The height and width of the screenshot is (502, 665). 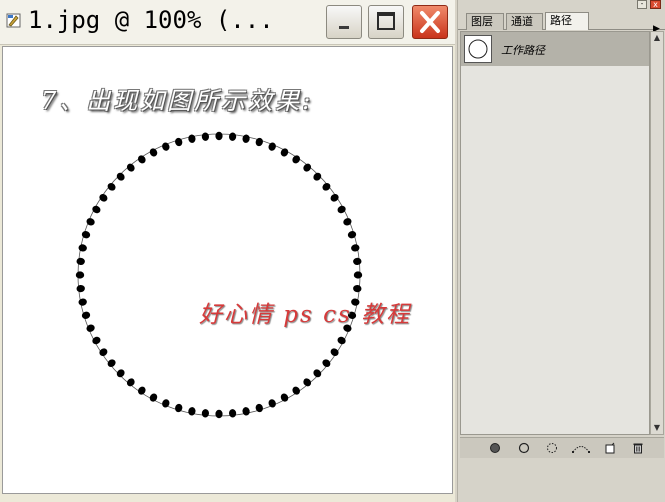 I want to click on delete-path-icon, so click(x=638, y=448).